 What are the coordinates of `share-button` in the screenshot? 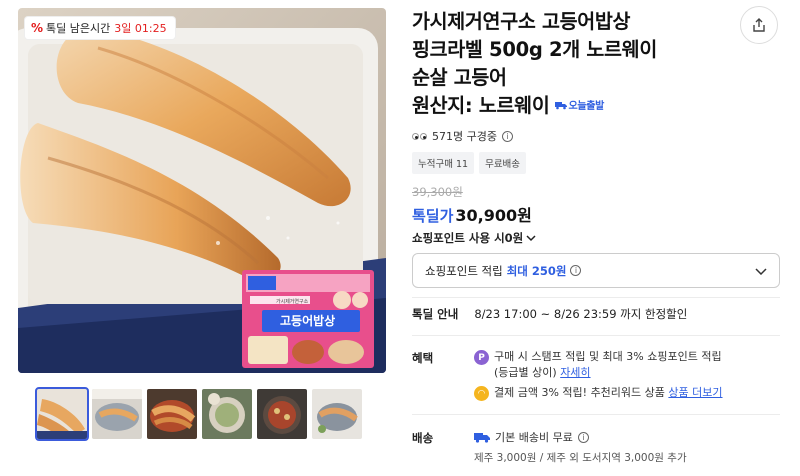 It's located at (759, 25).